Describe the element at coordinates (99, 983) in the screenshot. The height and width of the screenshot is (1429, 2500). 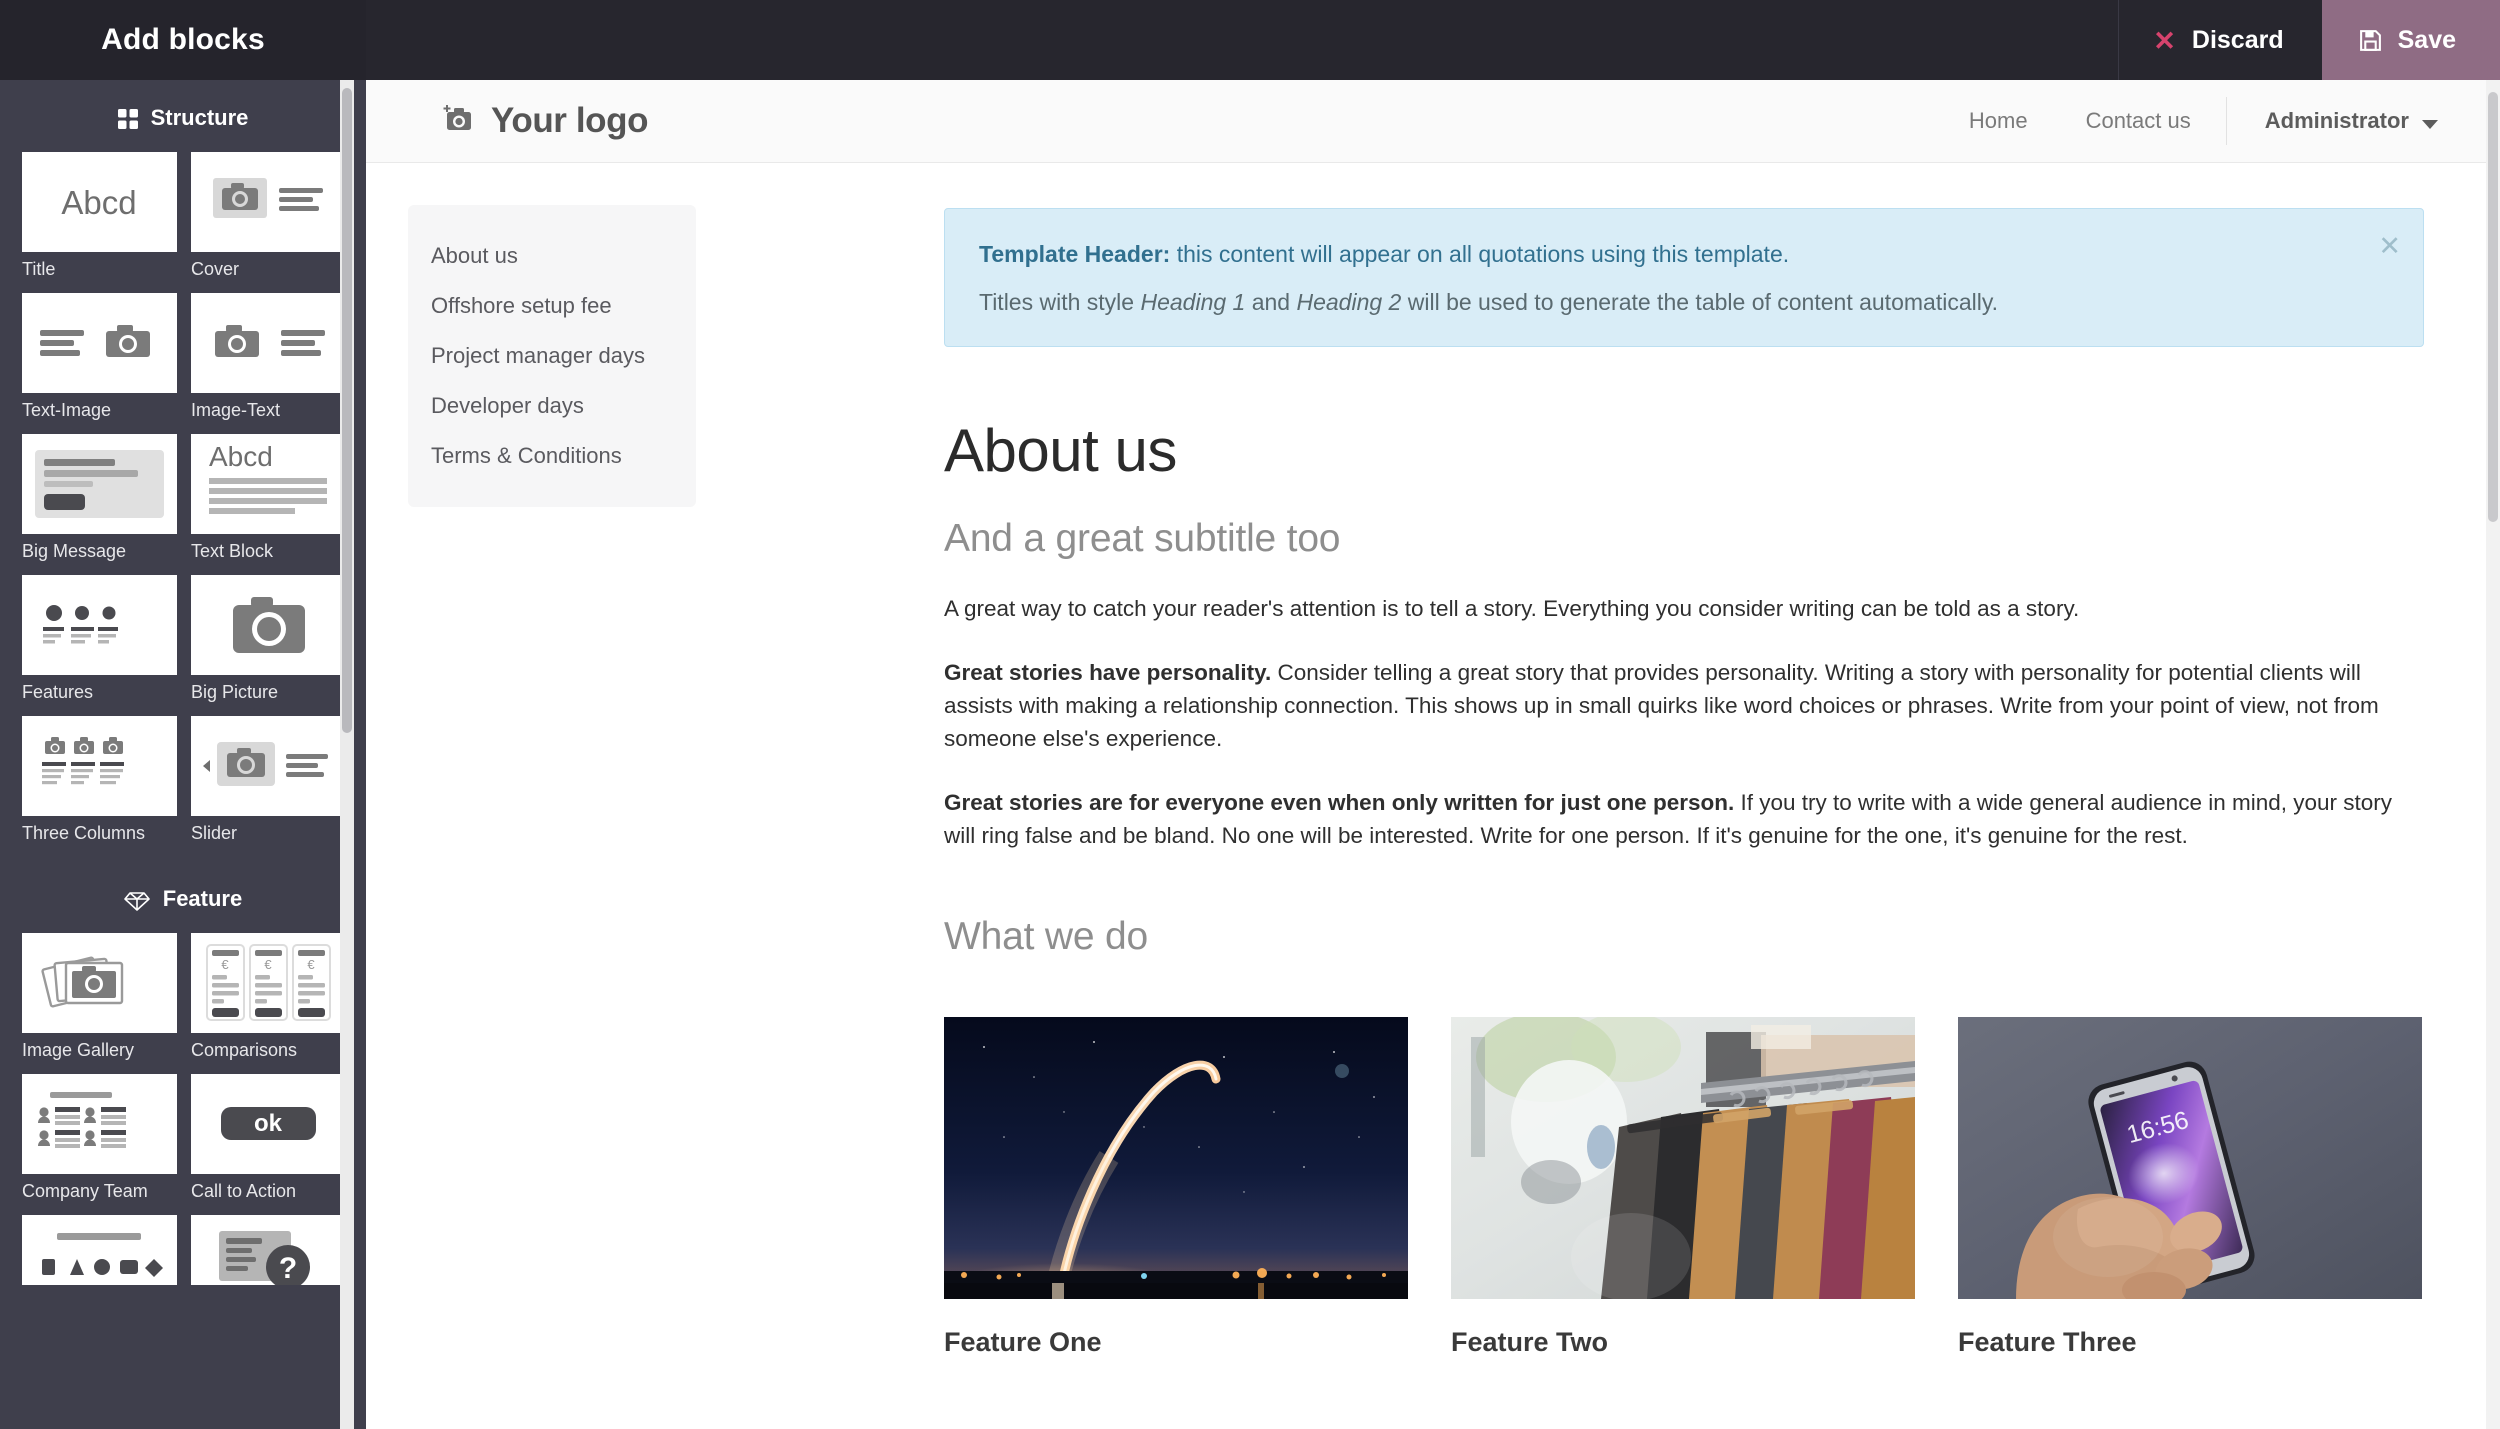
I see `photo-stack-thumb` at that location.